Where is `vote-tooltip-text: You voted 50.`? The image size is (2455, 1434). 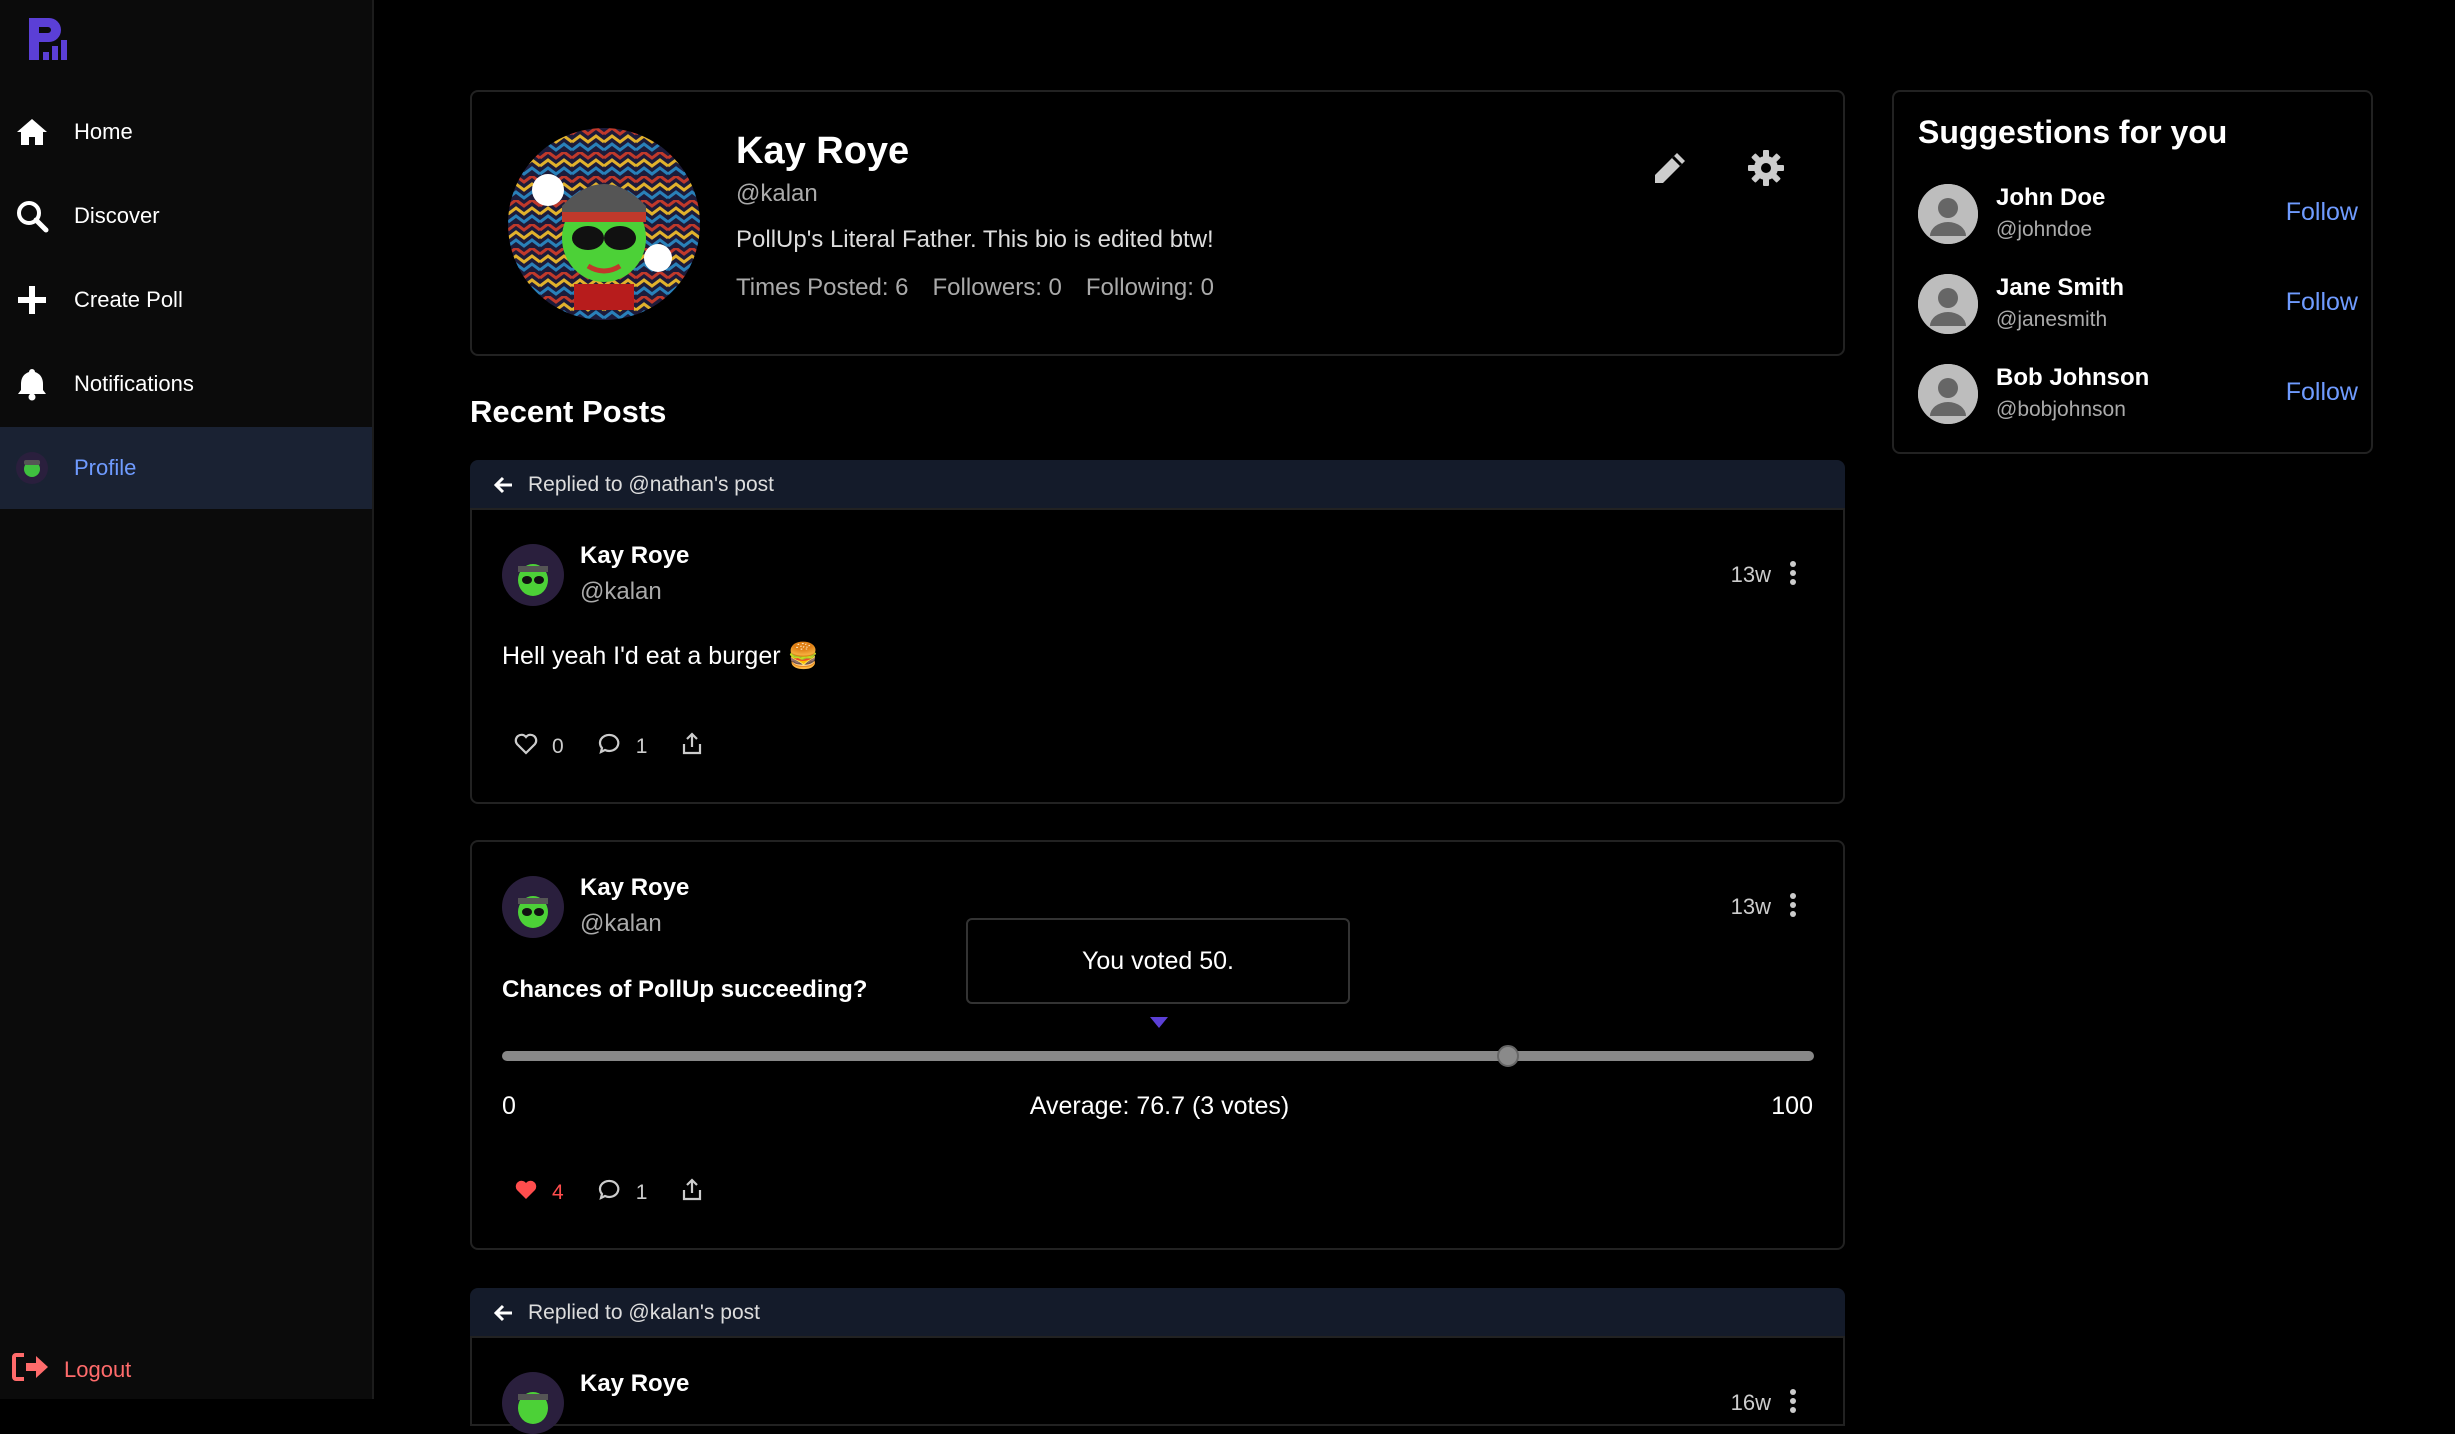
vote-tooltip-text: You voted 50. is located at coordinates (1158, 960).